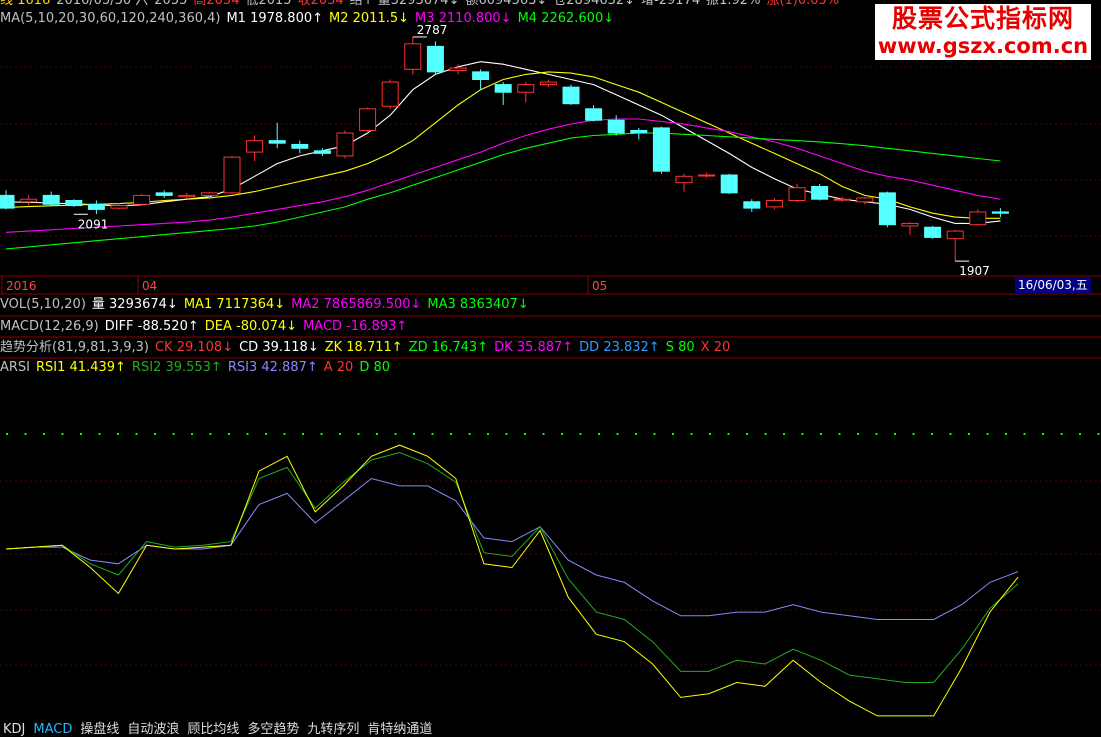  I want to click on tab-5: 多空趋势, so click(273, 729).